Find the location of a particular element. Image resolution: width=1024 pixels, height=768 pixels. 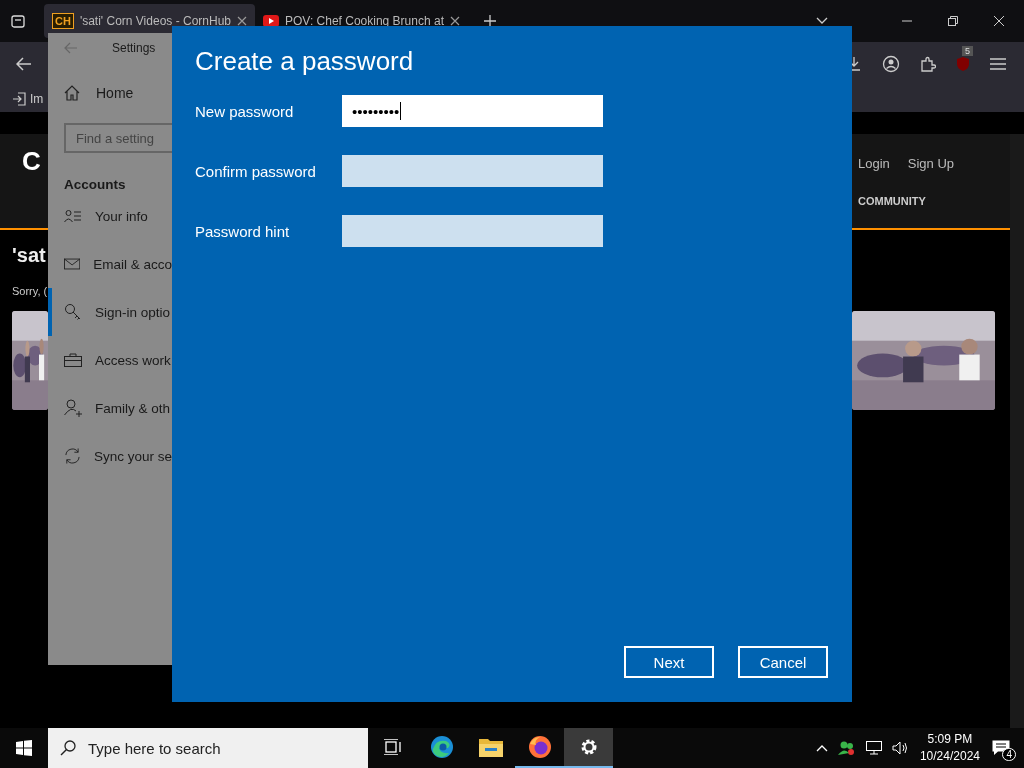

password-field: ••••••••• is located at coordinates (472, 111).